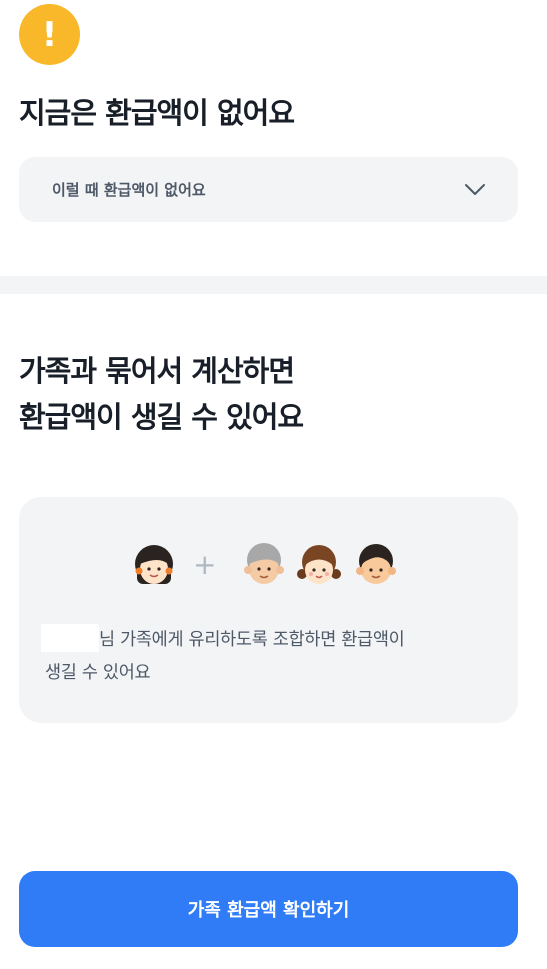  I want to click on plus-sign: +, so click(205, 564).